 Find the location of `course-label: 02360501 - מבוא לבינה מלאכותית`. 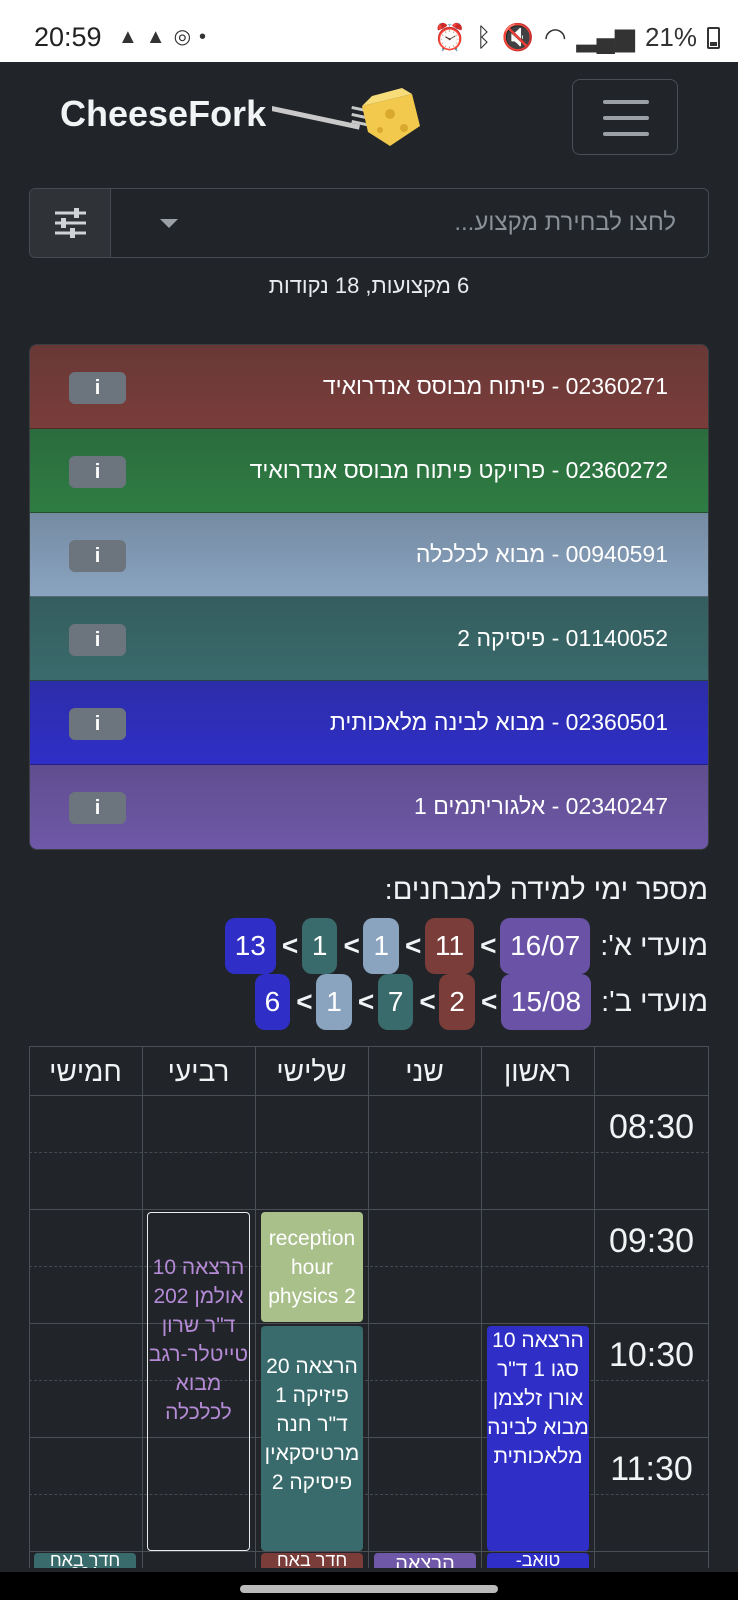

course-label: 02360501 - מבוא לבינה מלאכותית is located at coordinates (498, 722).